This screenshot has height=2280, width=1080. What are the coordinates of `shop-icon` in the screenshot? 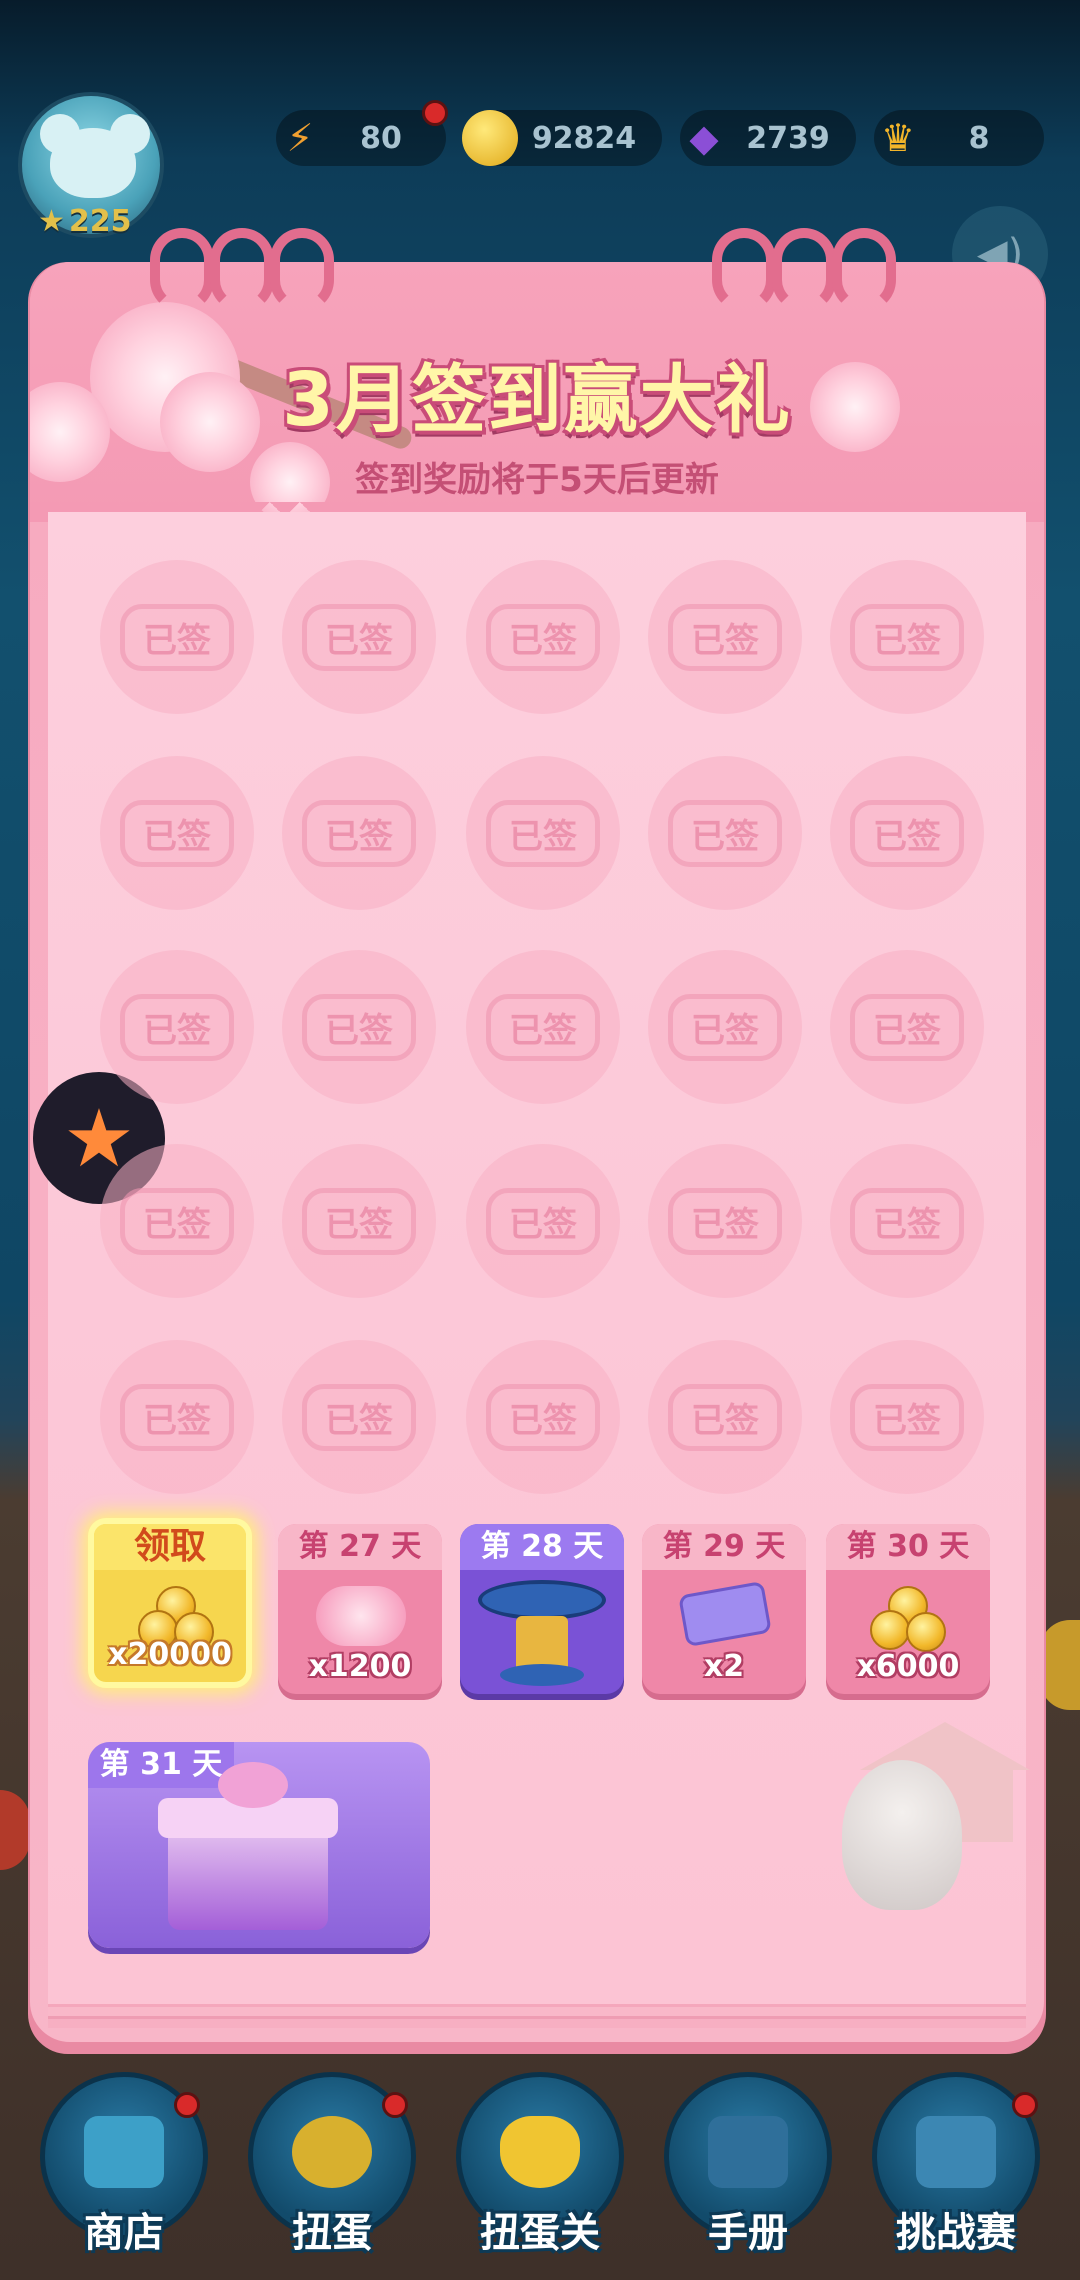 It's located at (124, 2152).